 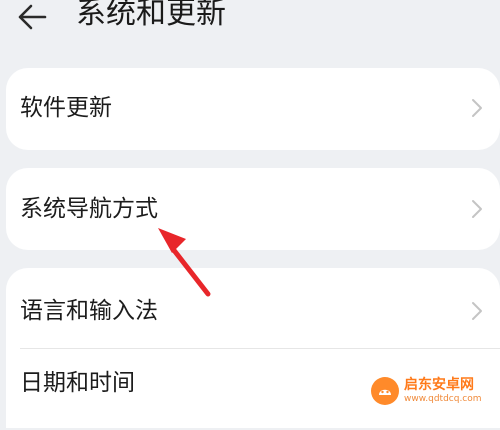 I want to click on watermark-name: 启东安卓网, so click(x=439, y=384).